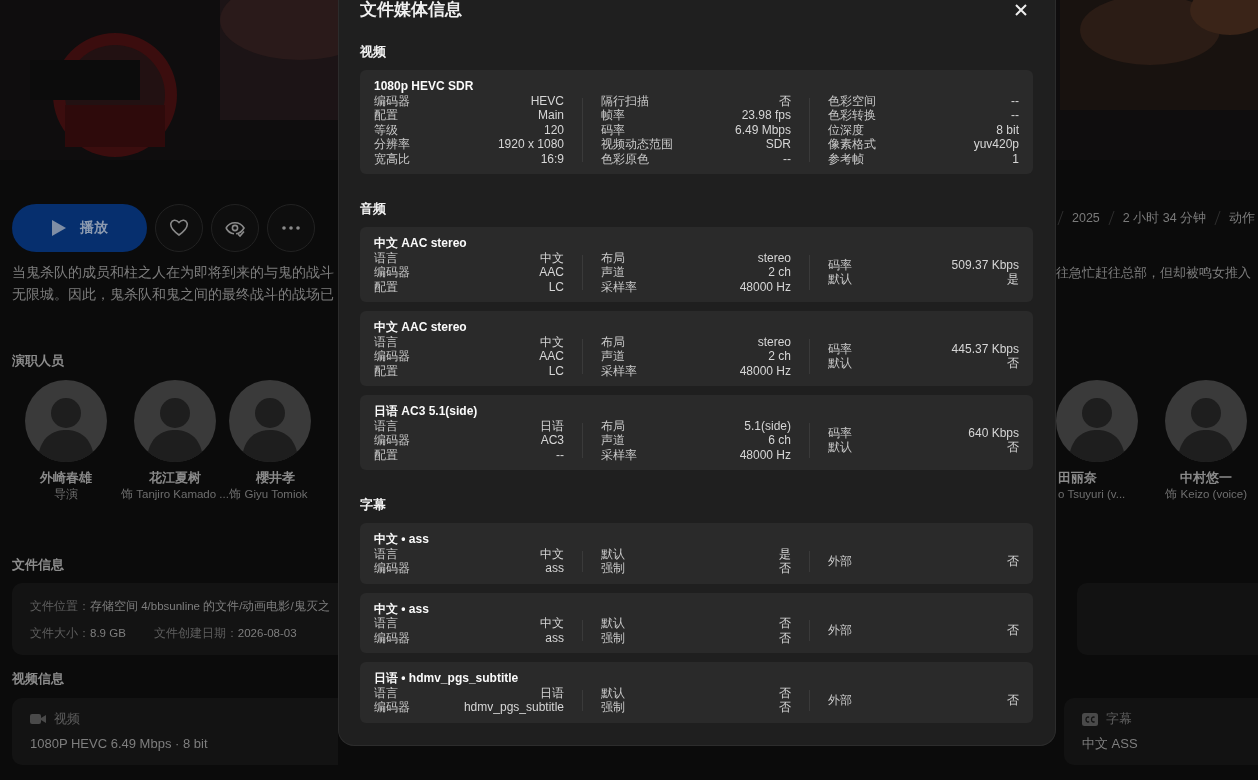 Image resolution: width=1258 pixels, height=780 pixels. Describe the element at coordinates (276, 478) in the screenshot. I see `cast-name: 櫻井孝` at that location.